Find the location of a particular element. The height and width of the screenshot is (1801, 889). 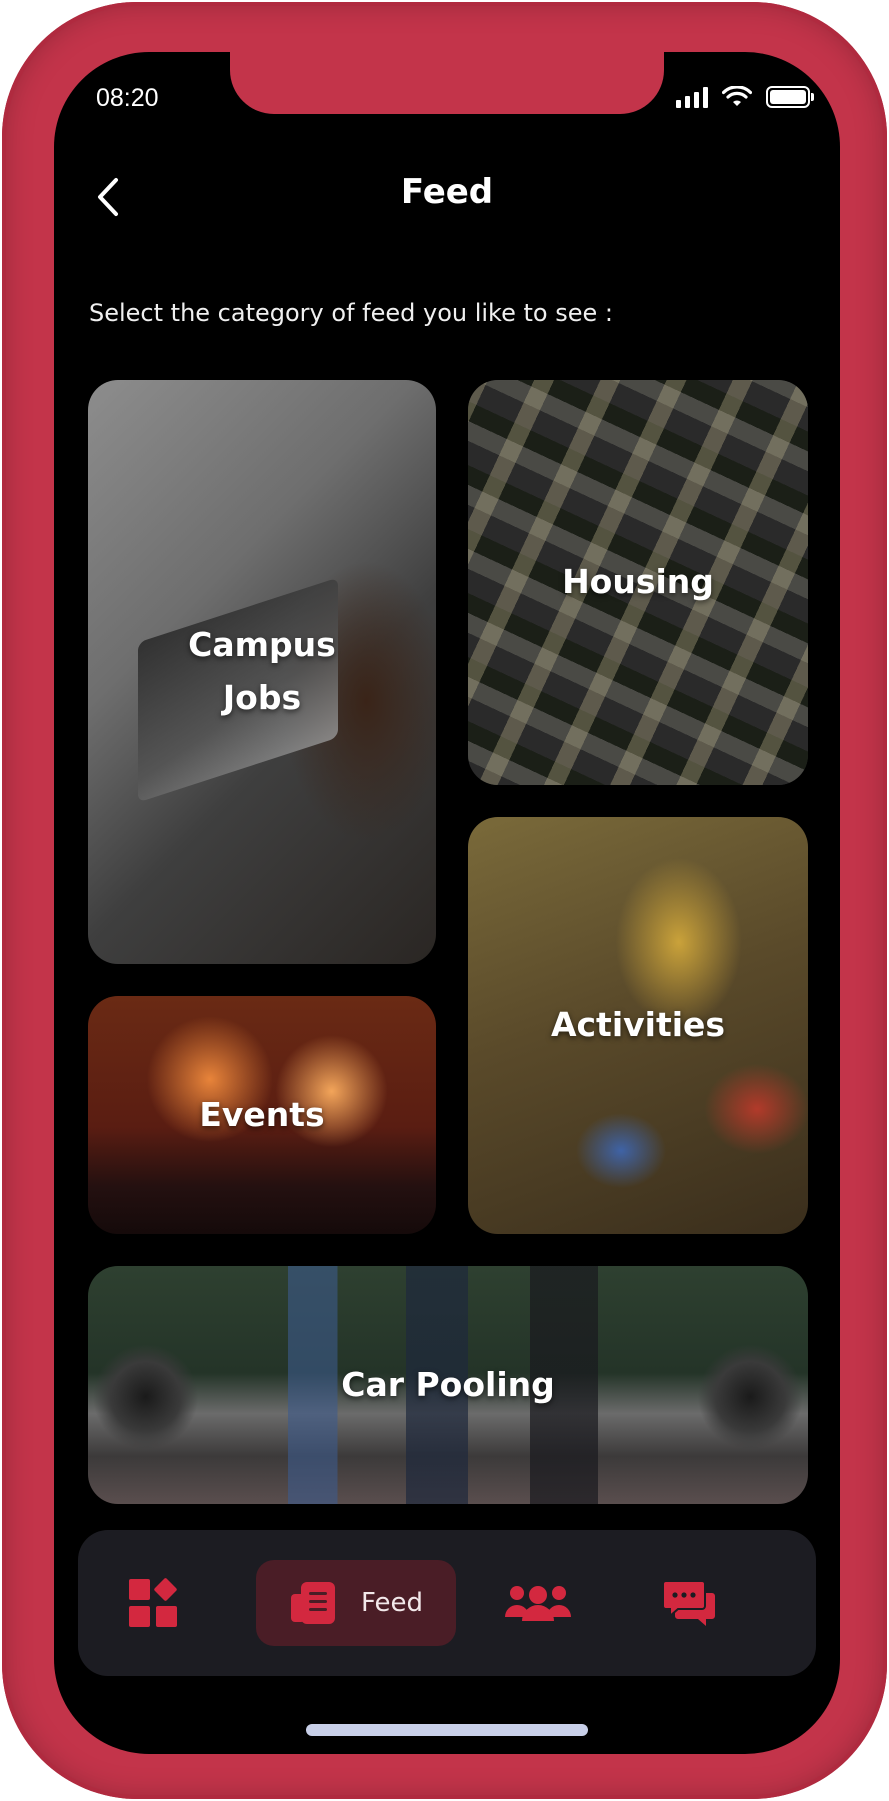

car-pooling-label: Car Pooling is located at coordinates (448, 1384).